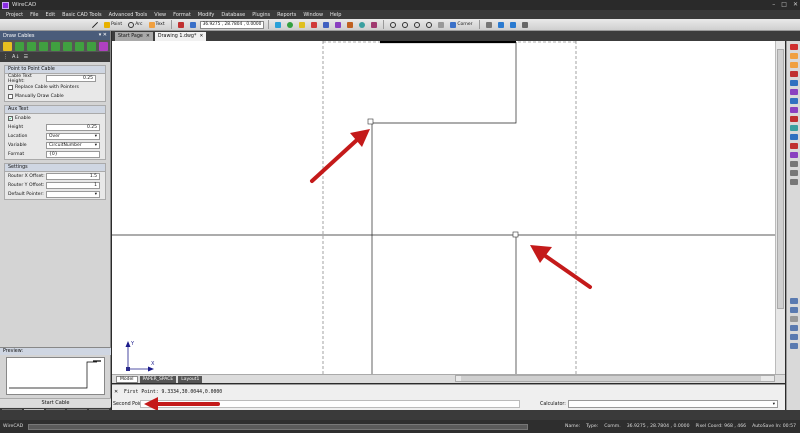  What do you see at coordinates (429, 24) in the screenshot?
I see `zoom-window-button` at bounding box center [429, 24].